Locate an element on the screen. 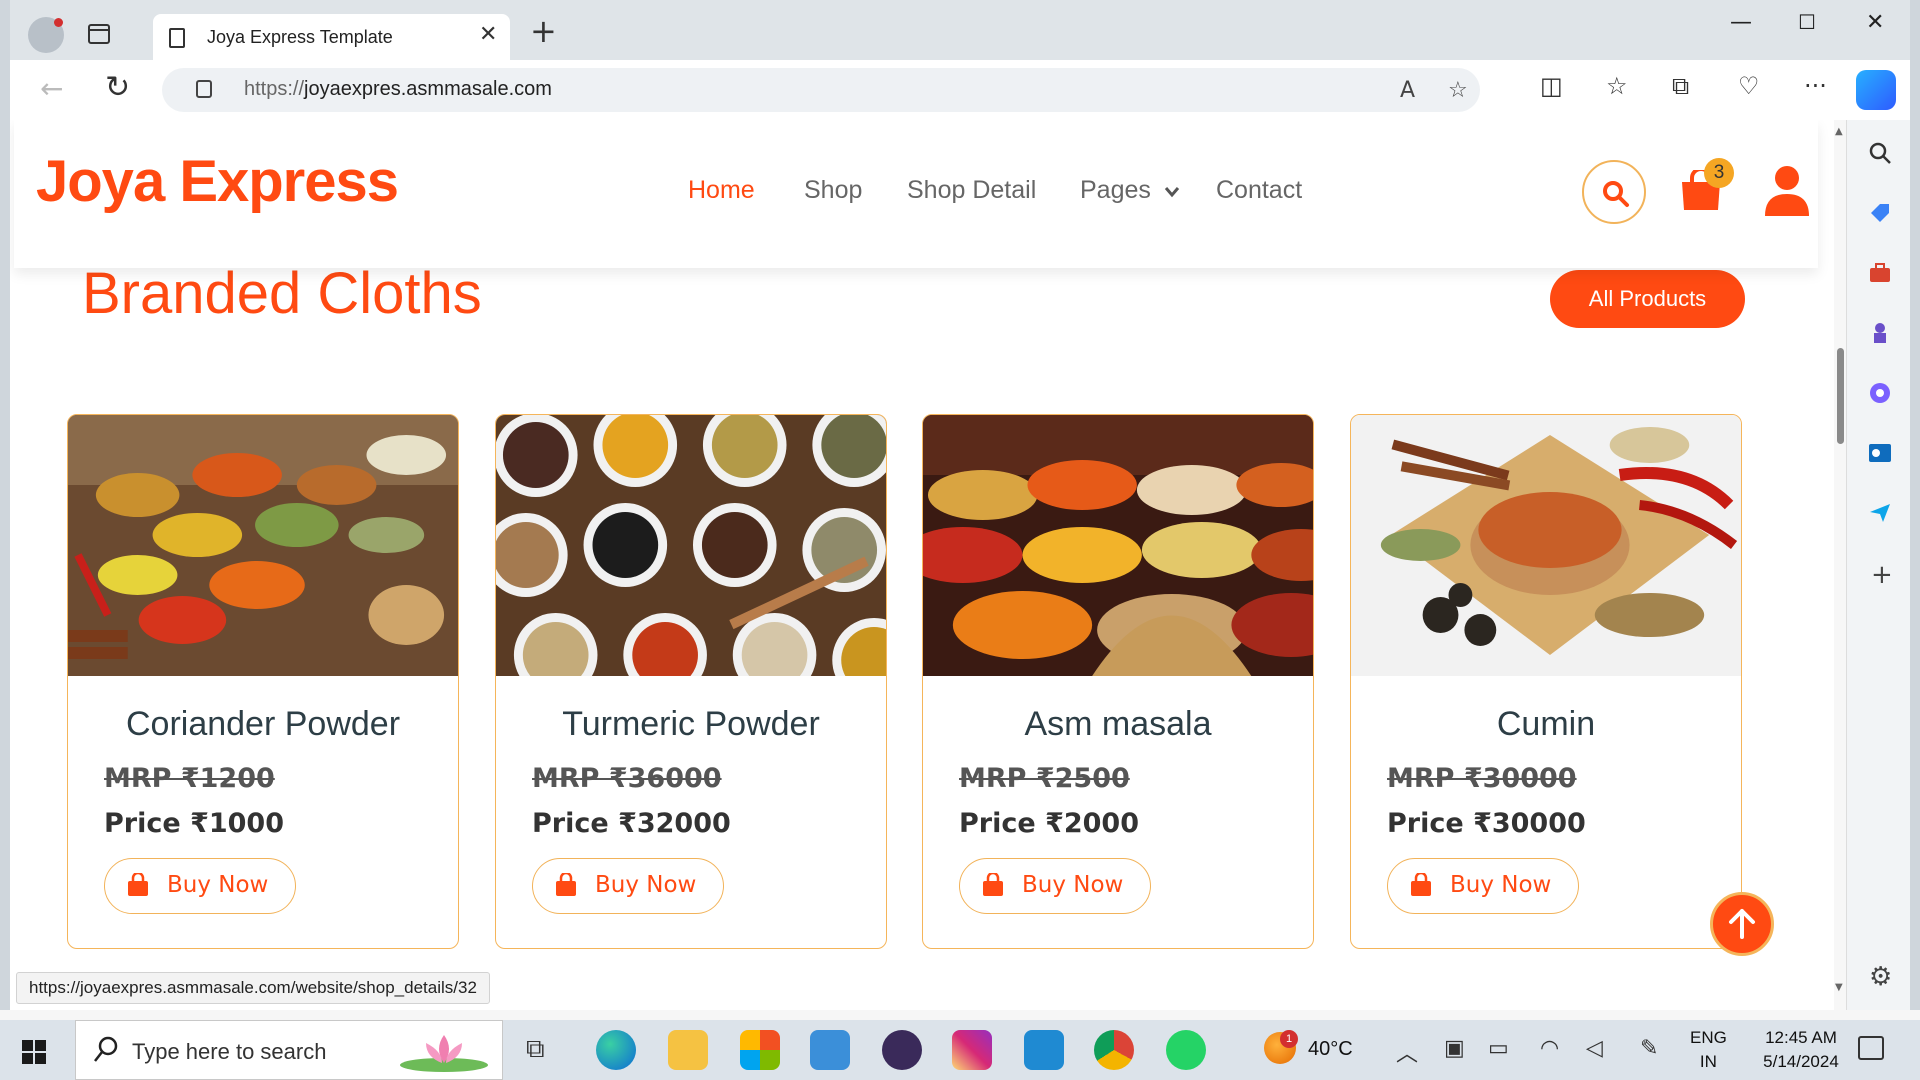 Image resolution: width=1920 pixels, height=1080 pixels. product-card: Asm masala MRP ₹2500 Price ₹2000 Buy Now is located at coordinates (1118, 681).